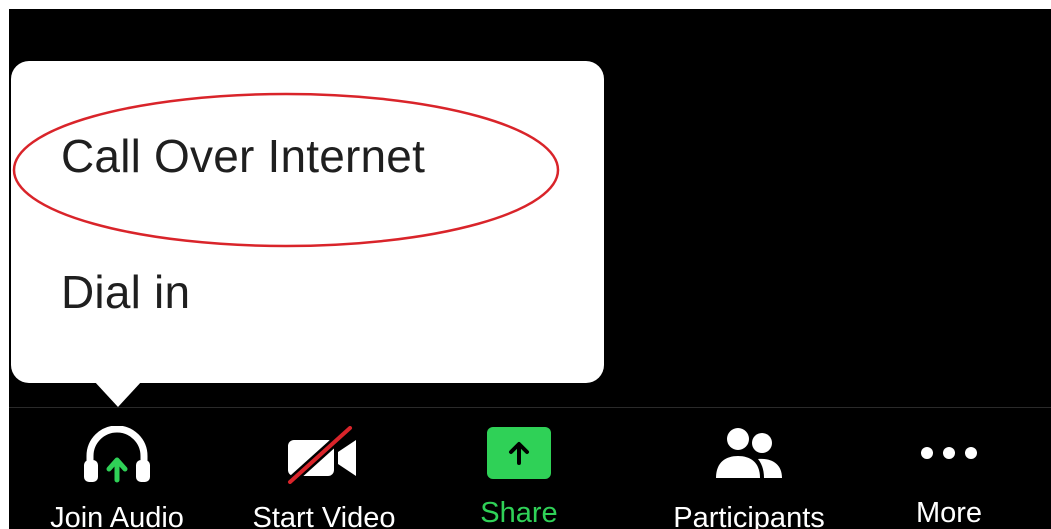 This screenshot has width=1051, height=529. I want to click on participants-icon, so click(749, 453).